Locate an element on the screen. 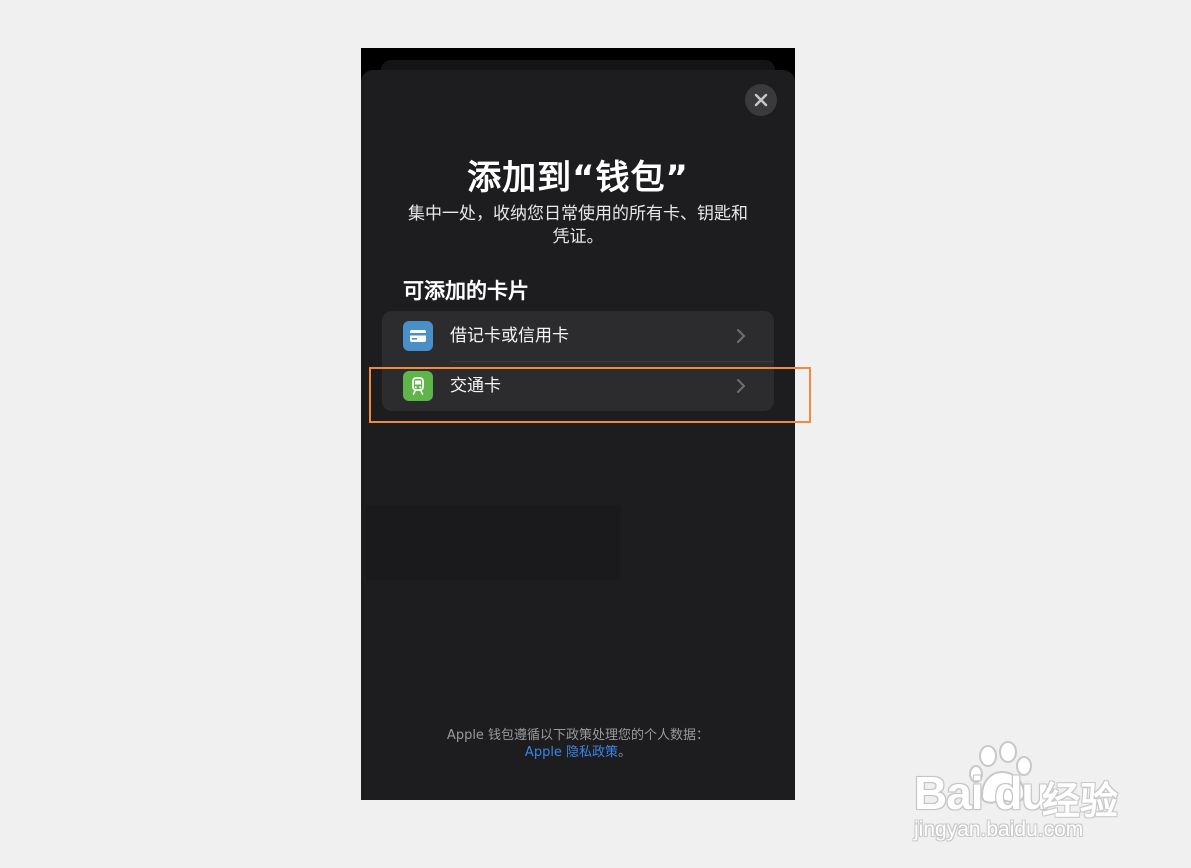 This screenshot has width=1191, height=868. section-title: 可添加的卡片 is located at coordinates (466, 291).